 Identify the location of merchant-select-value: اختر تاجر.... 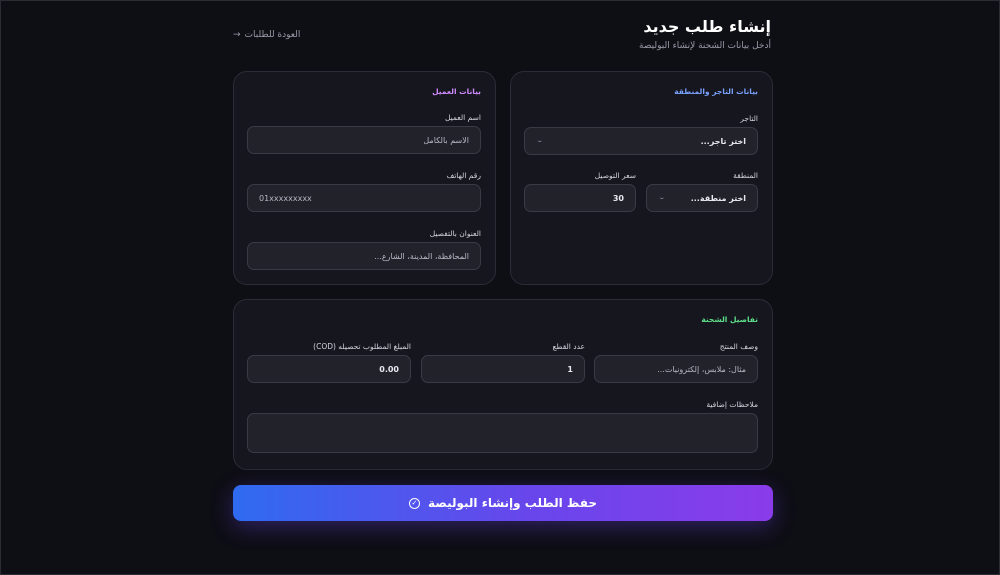
(723, 141).